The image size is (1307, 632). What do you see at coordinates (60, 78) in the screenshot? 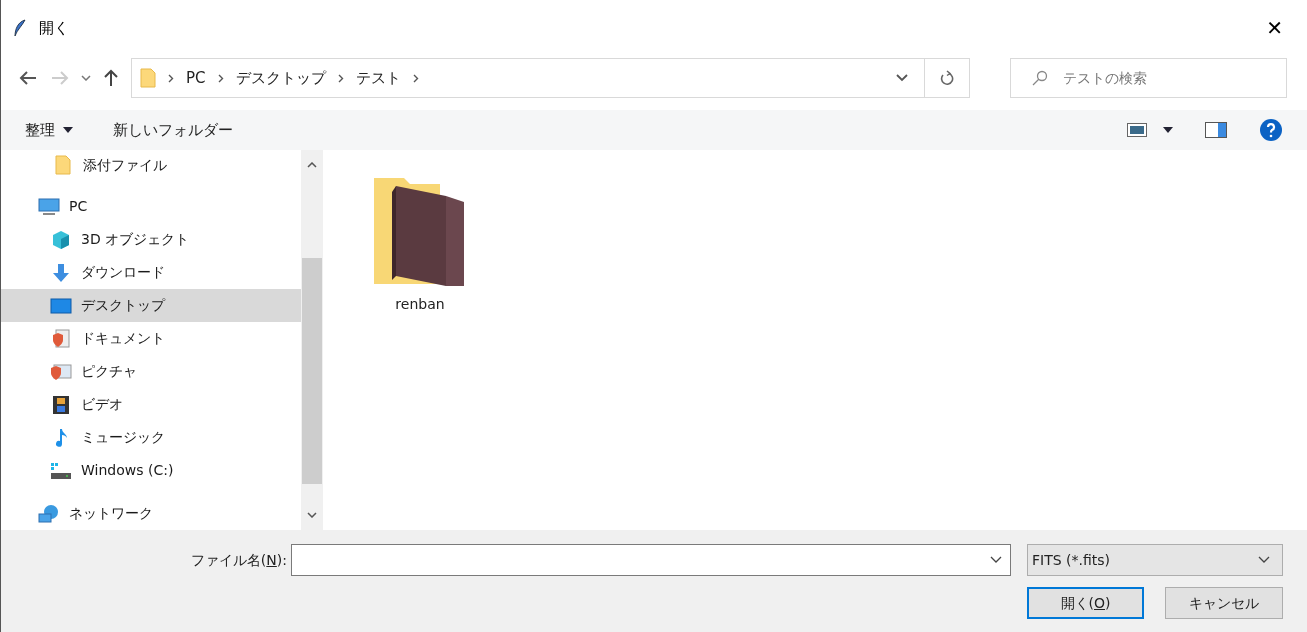
I see `forward-arrow-icon` at bounding box center [60, 78].